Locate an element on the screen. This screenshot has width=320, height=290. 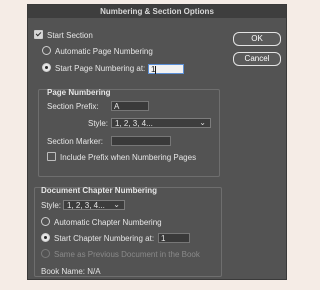
text-cursor is located at coordinates (156, 69).